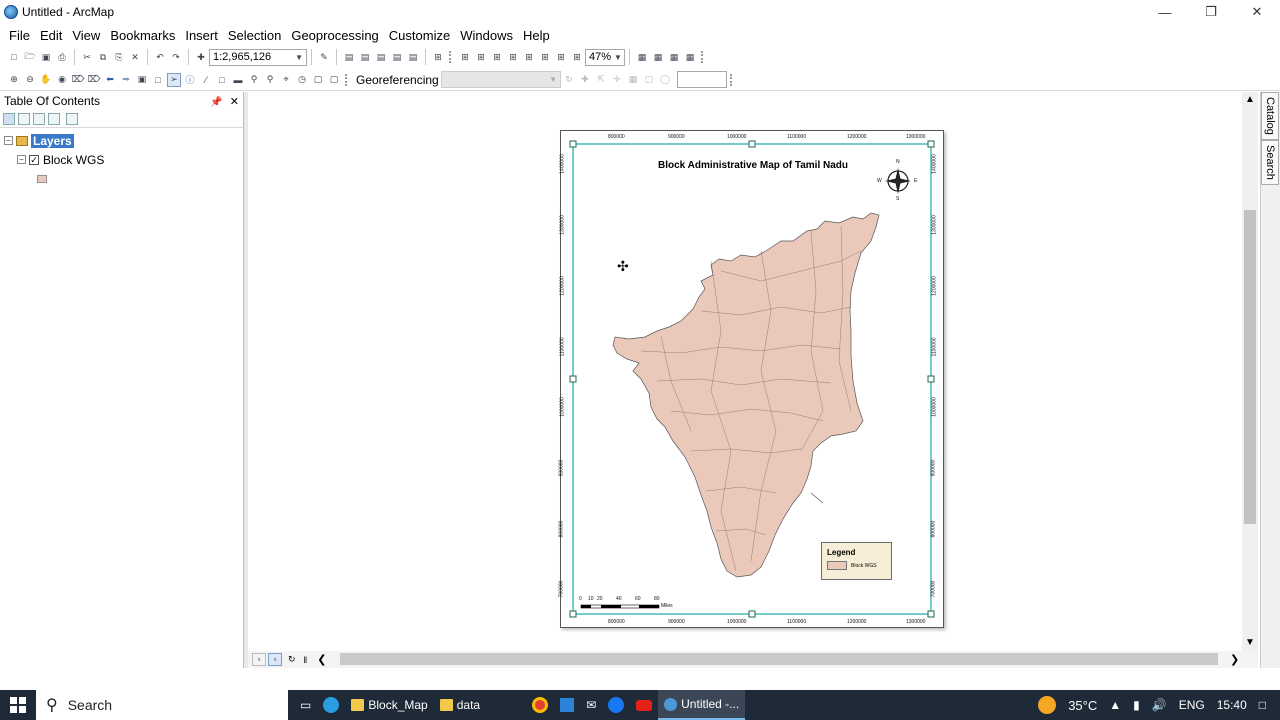  I want to click on go-back-extent-icon: ⊞, so click(529, 57).